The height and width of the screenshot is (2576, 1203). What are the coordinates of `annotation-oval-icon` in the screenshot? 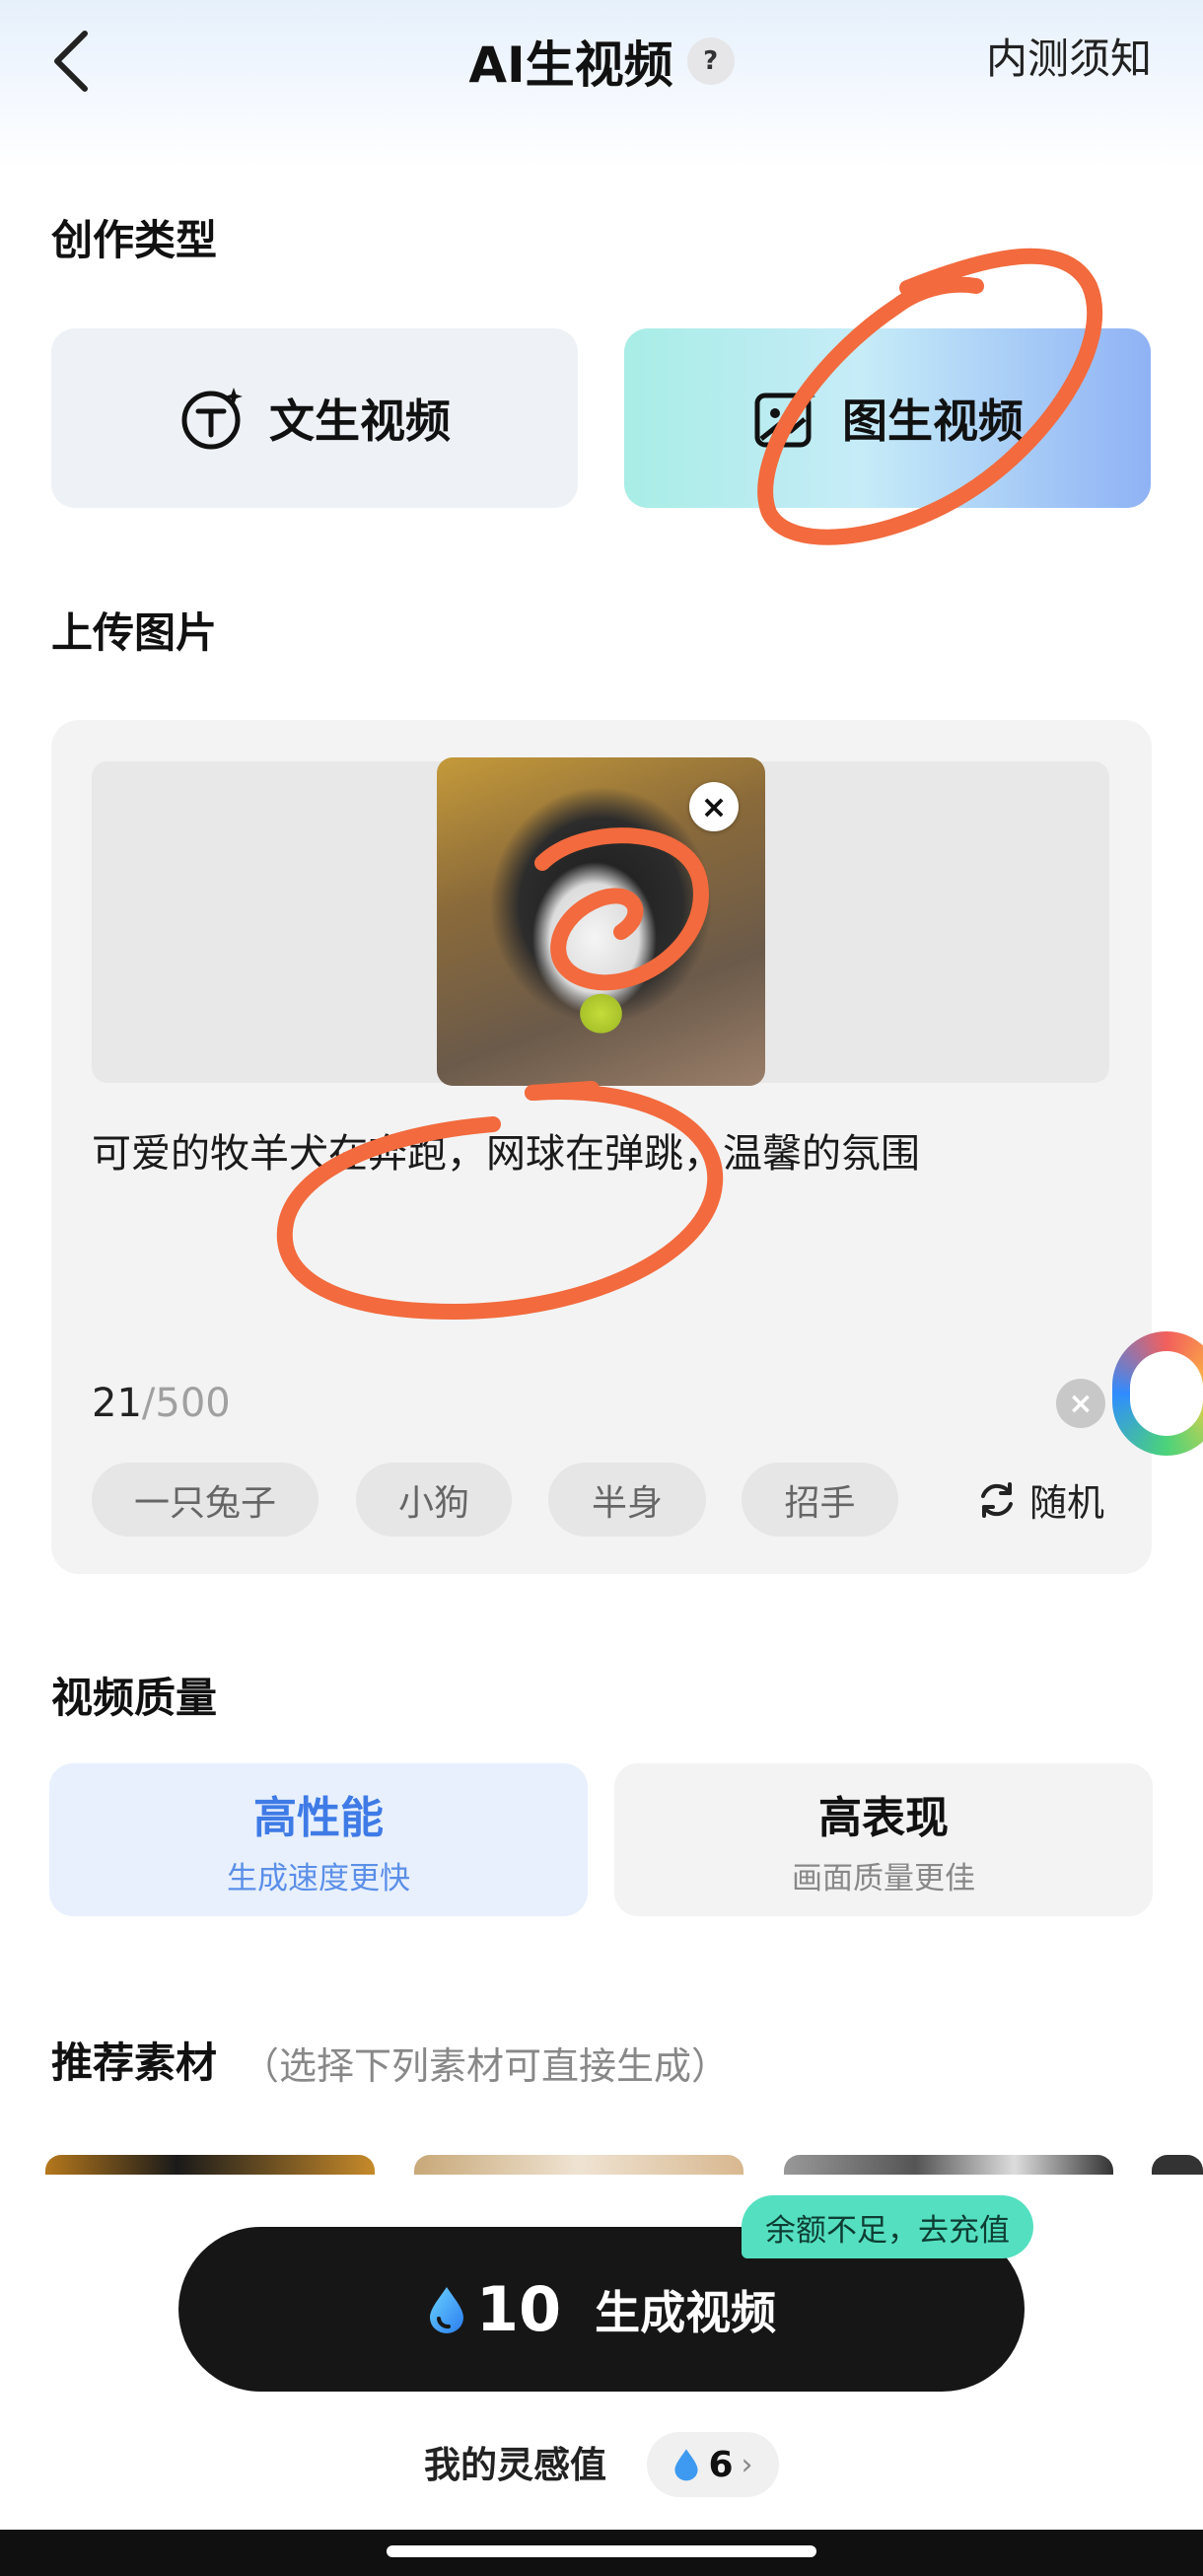 It's located at (500, 1201).